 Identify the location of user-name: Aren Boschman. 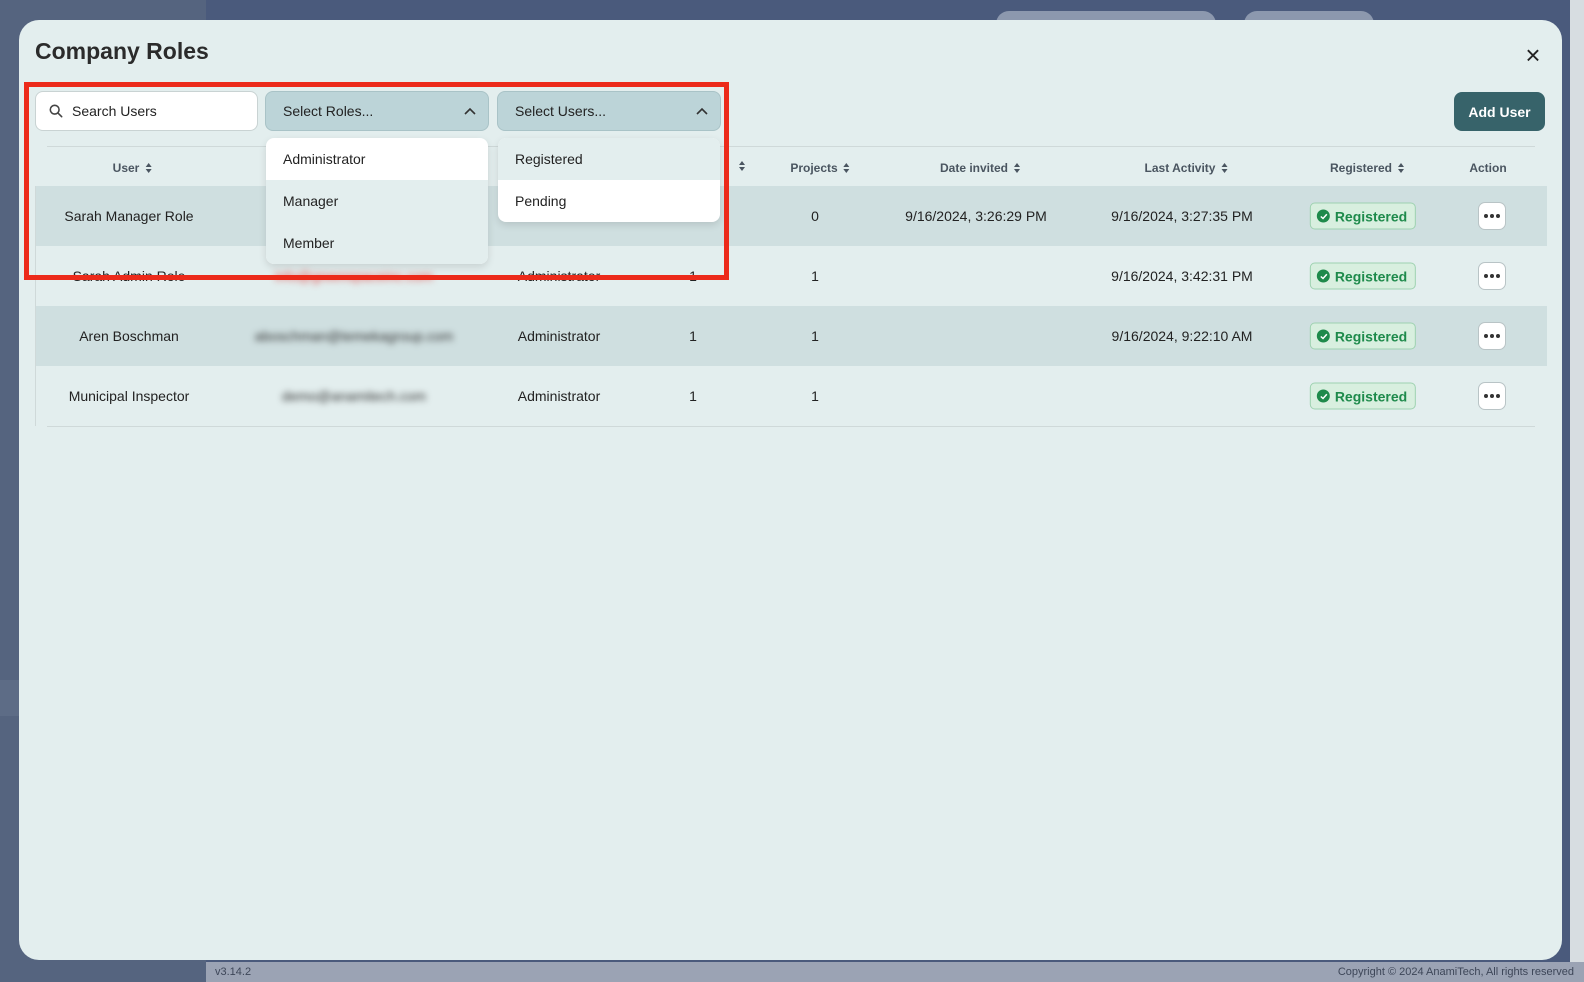
(129, 336).